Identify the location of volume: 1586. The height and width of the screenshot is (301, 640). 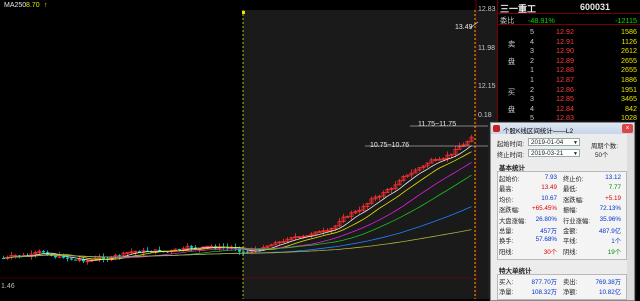
(629, 31).